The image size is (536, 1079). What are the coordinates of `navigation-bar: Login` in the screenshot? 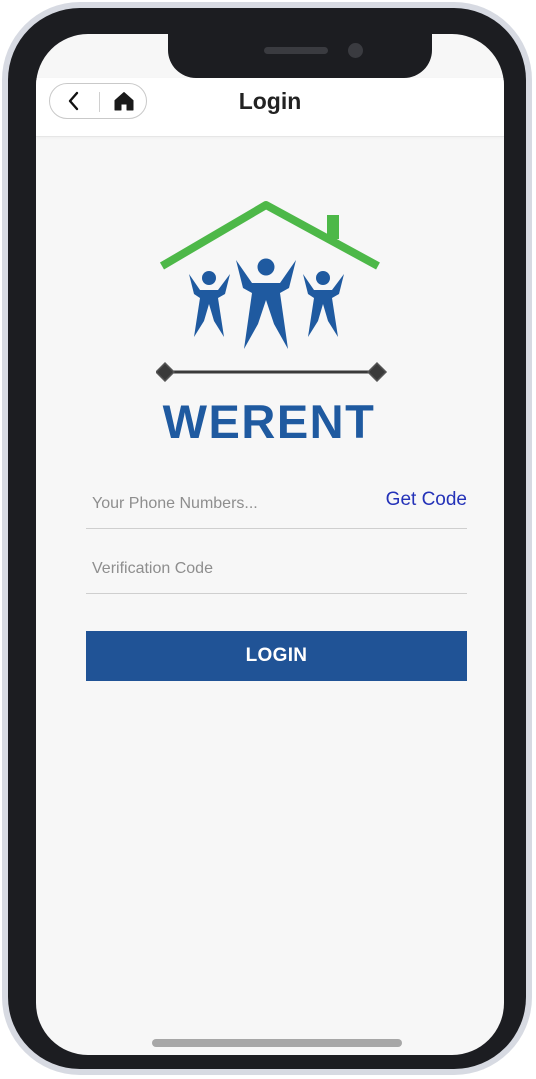 It's located at (270, 107).